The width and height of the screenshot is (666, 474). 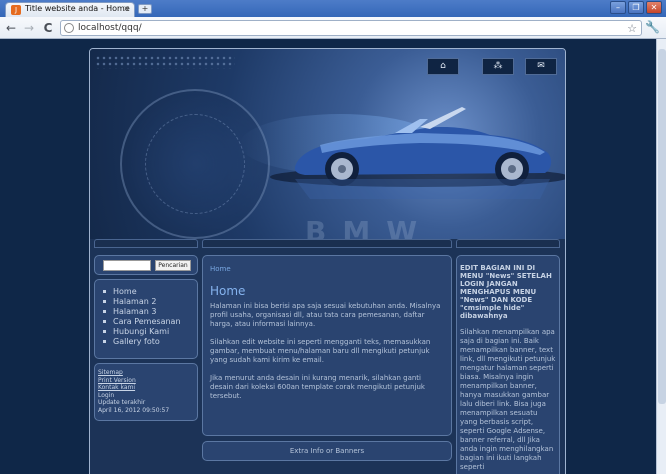 I want to click on last-updated-date: April 16, 2012 09:50:57, so click(x=134, y=410).